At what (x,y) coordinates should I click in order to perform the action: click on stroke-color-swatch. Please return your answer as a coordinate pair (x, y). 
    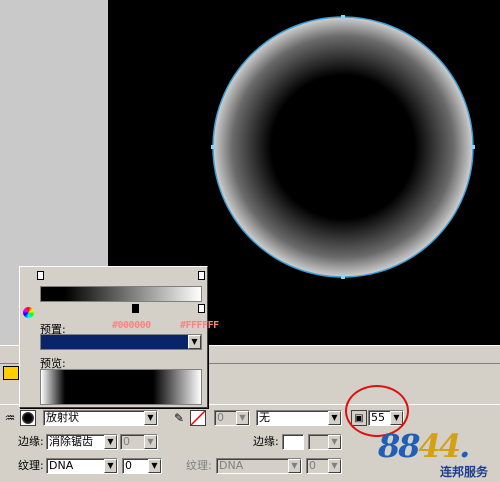
    Looking at the image, I should click on (198, 418).